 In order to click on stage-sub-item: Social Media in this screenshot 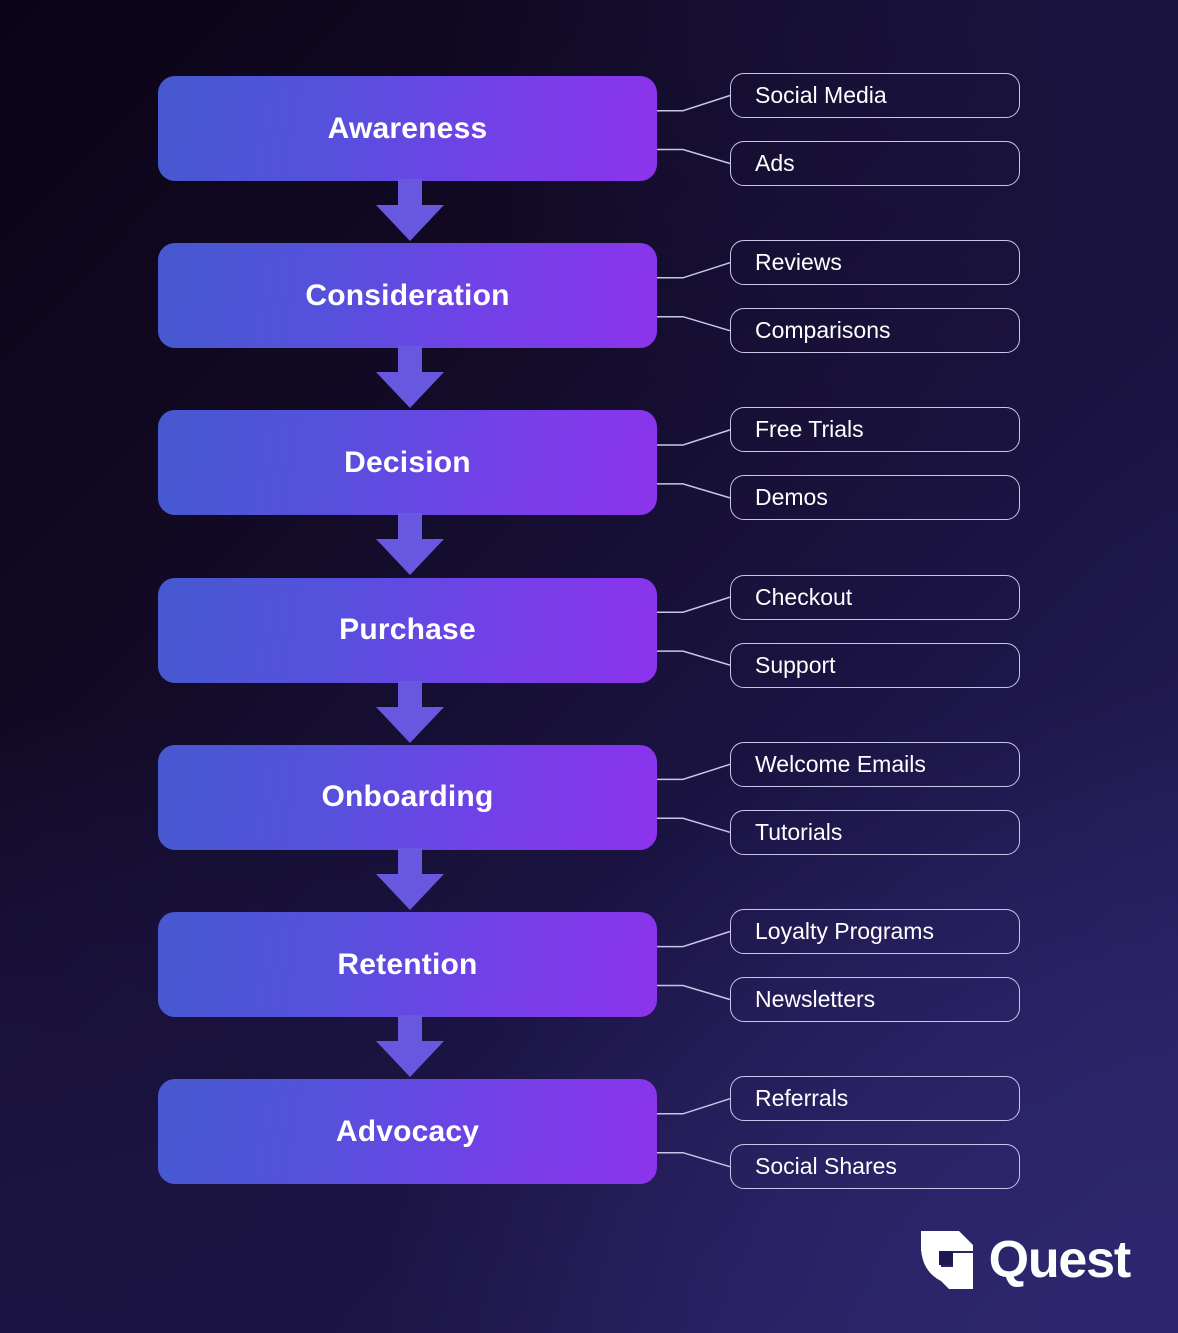, I will do `click(875, 95)`.